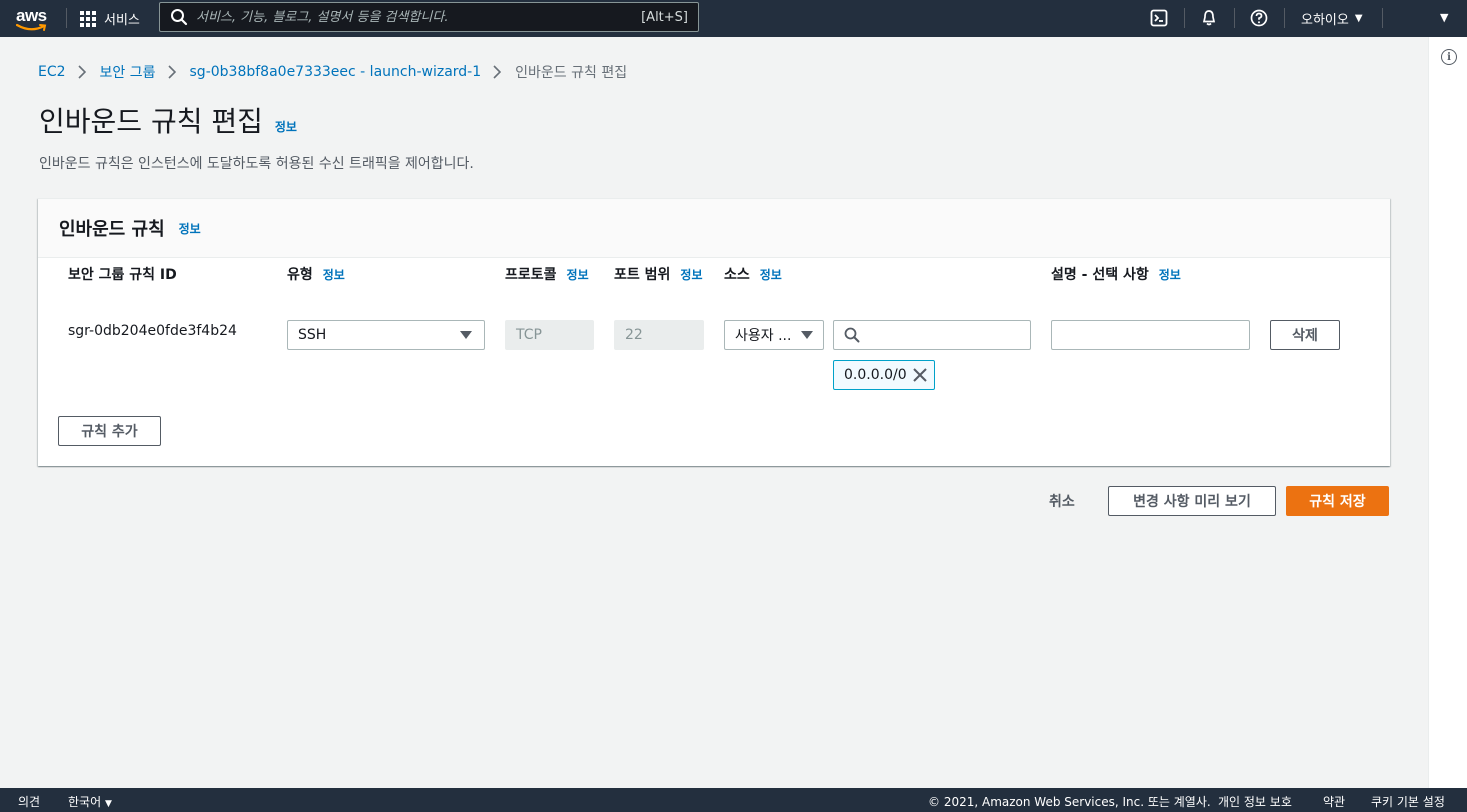 This screenshot has width=1467, height=812. I want to click on global-search-input, so click(419, 17).